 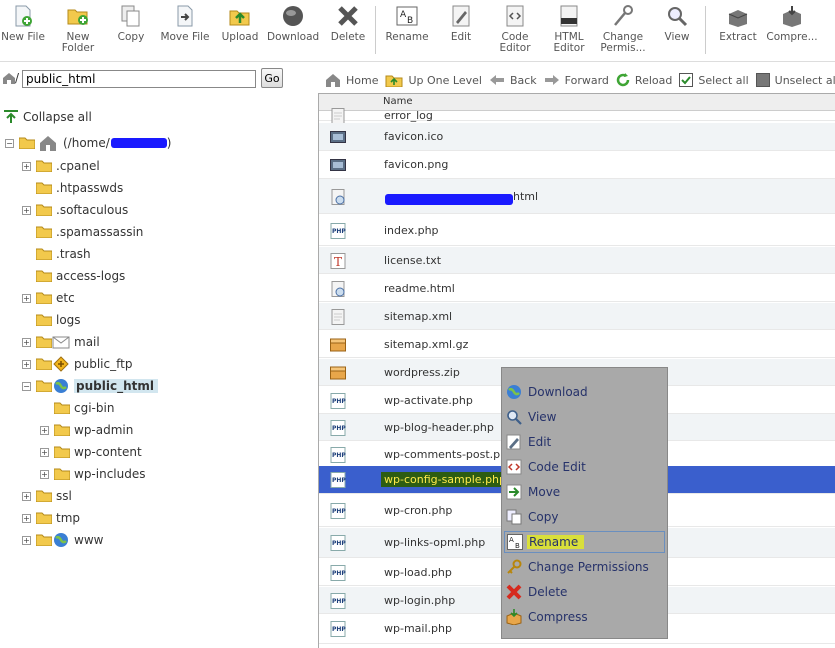 What do you see at coordinates (584, 417) in the screenshot?
I see `menu-item-view: View` at bounding box center [584, 417].